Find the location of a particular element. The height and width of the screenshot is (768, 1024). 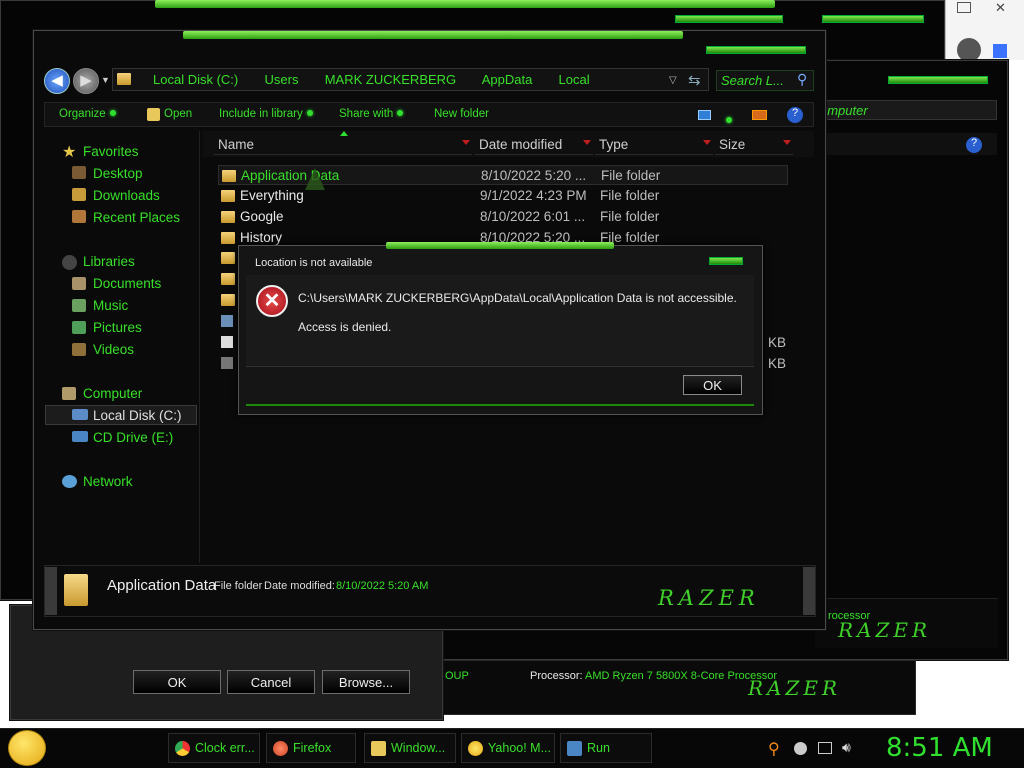

minus-tray-icon is located at coordinates (800, 748).